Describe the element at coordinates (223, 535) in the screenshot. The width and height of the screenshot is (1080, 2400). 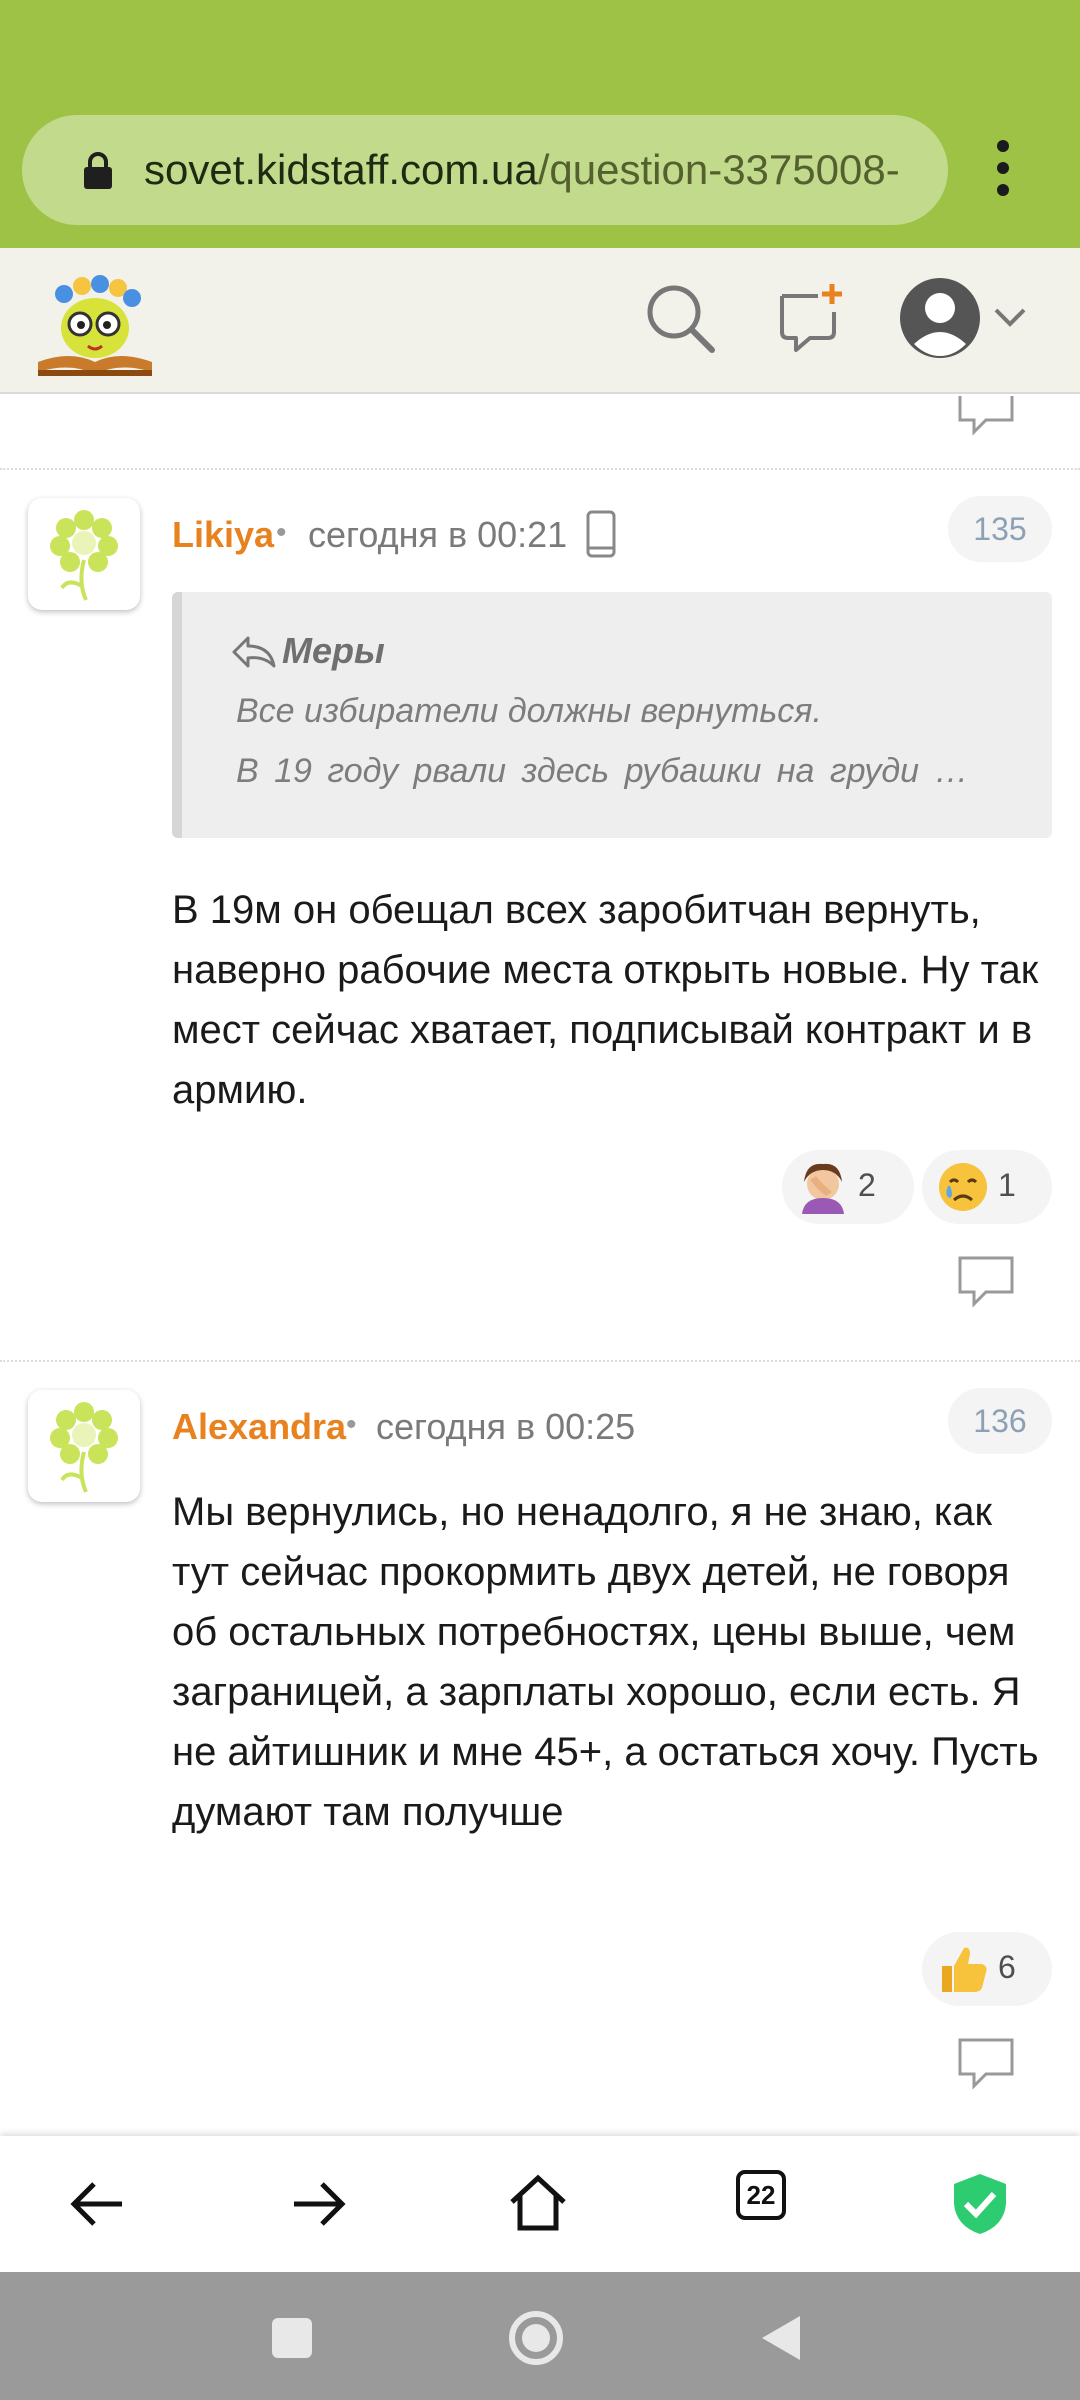
I see `comment-author: Likiya` at that location.